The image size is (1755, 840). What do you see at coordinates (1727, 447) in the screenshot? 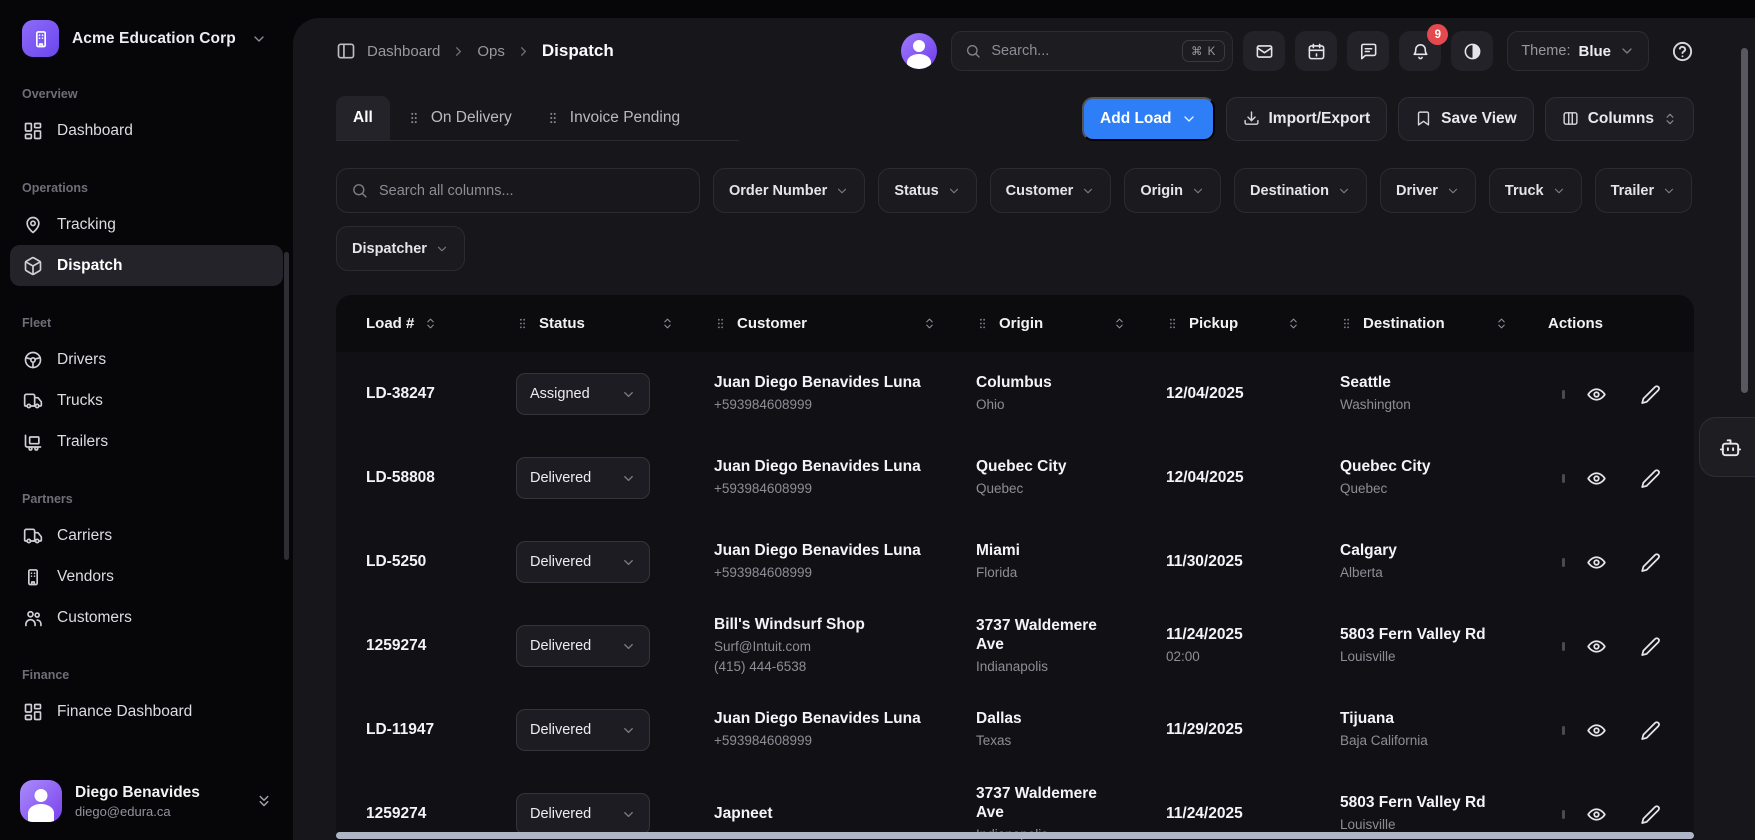
I see `ai-assistant-tab` at bounding box center [1727, 447].